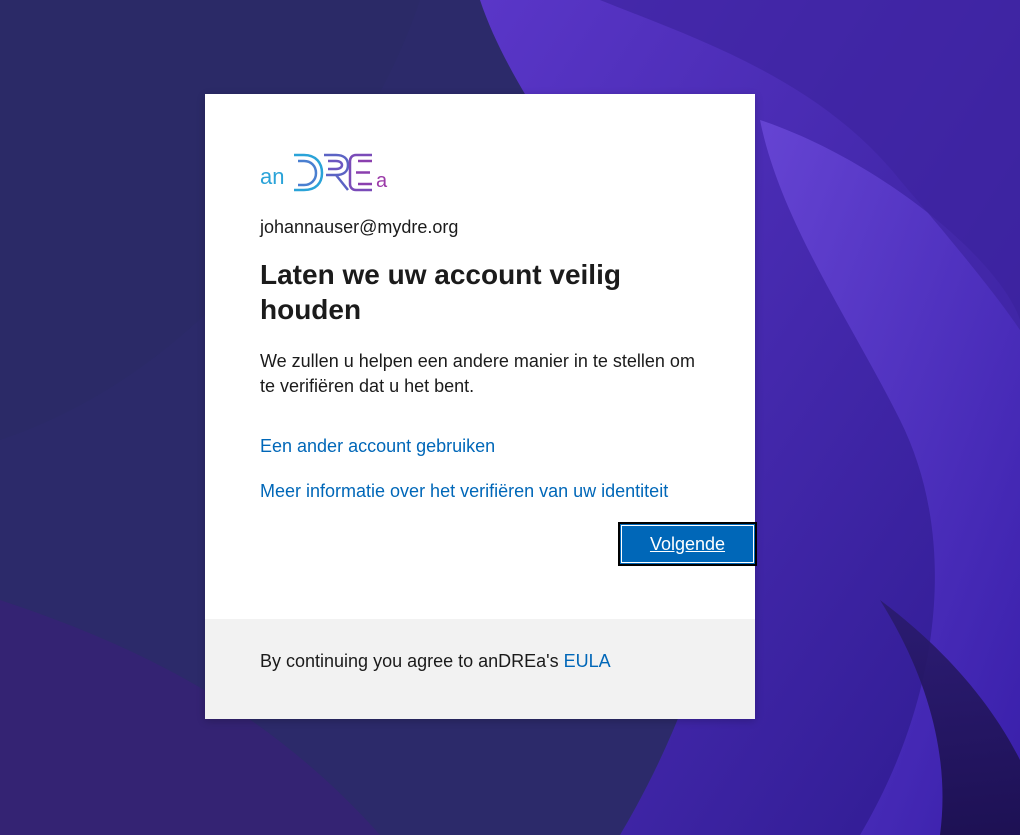 The height and width of the screenshot is (835, 1020). I want to click on footer: By continuing you agree to anDREa's EULA, so click(480, 669).